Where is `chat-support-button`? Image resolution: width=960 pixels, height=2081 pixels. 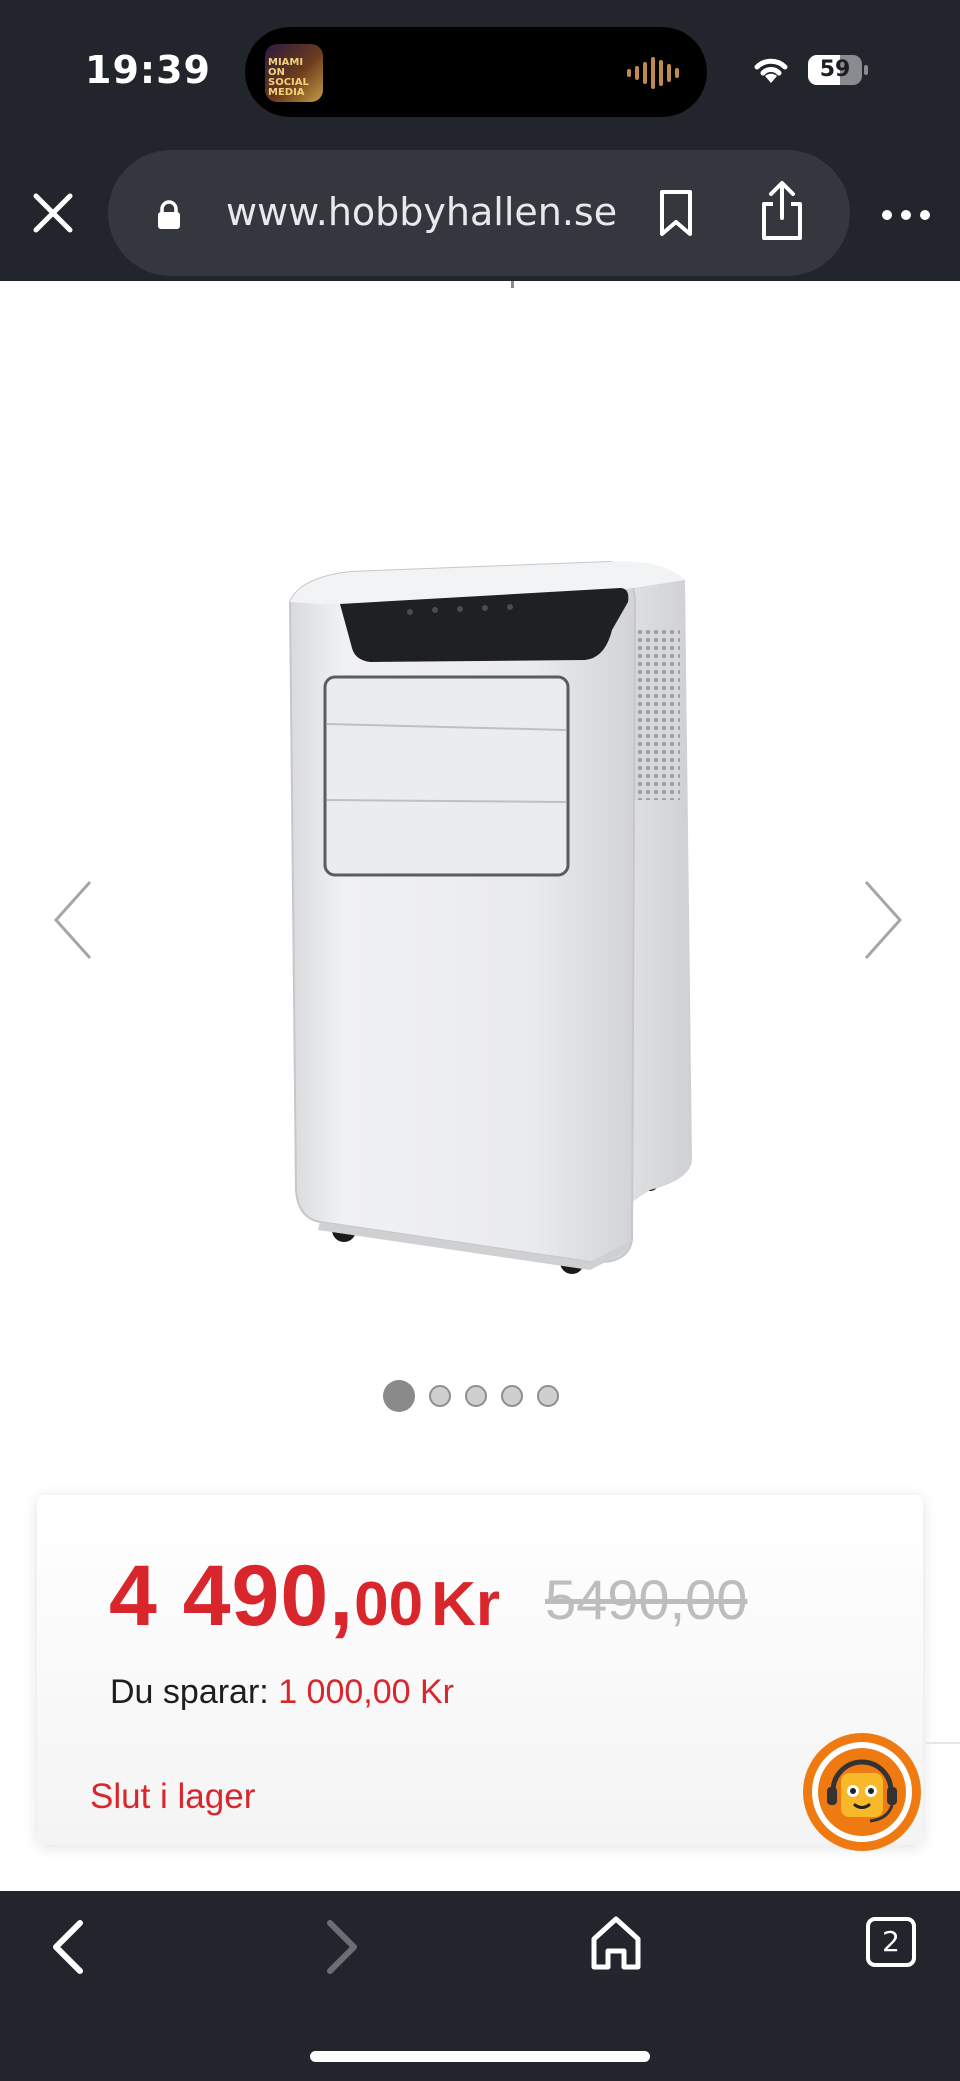 chat-support-button is located at coordinates (862, 1792).